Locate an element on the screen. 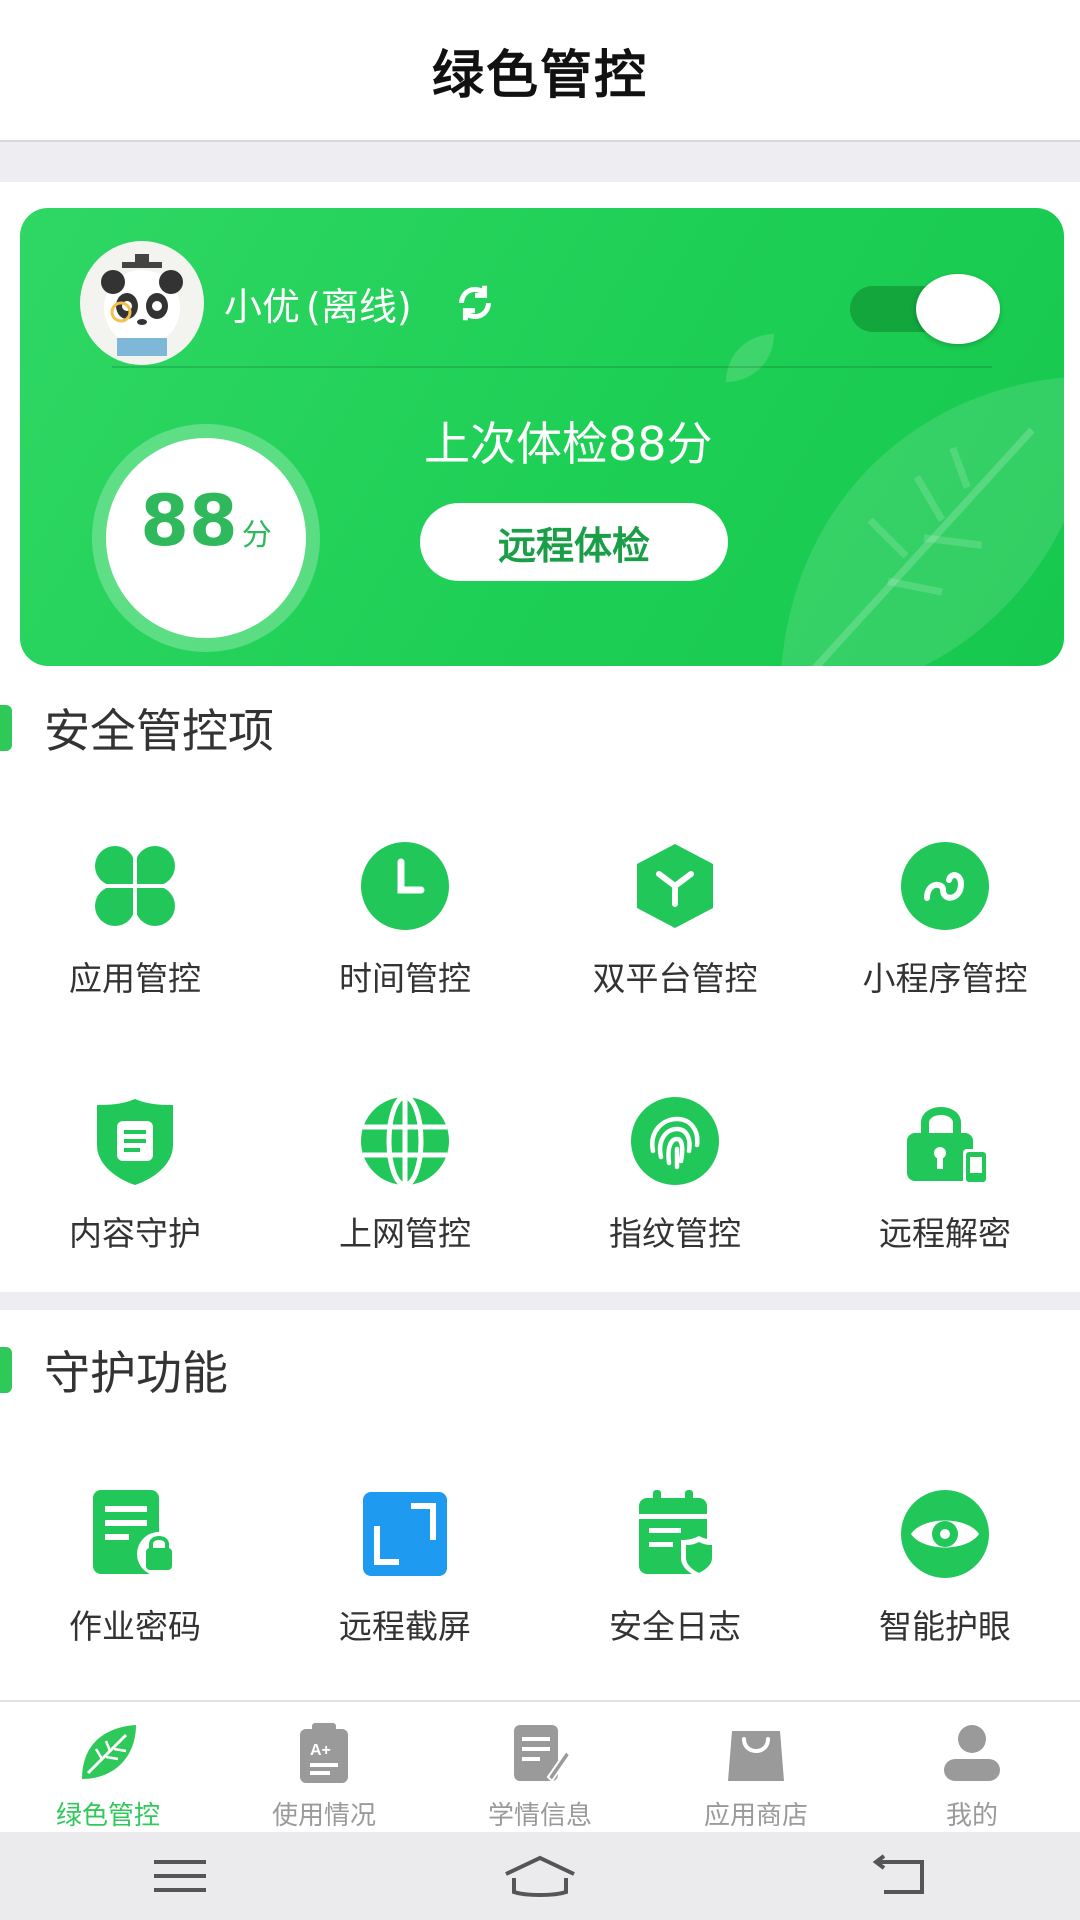  grid-item-label: 小程序管控 is located at coordinates (945, 978).